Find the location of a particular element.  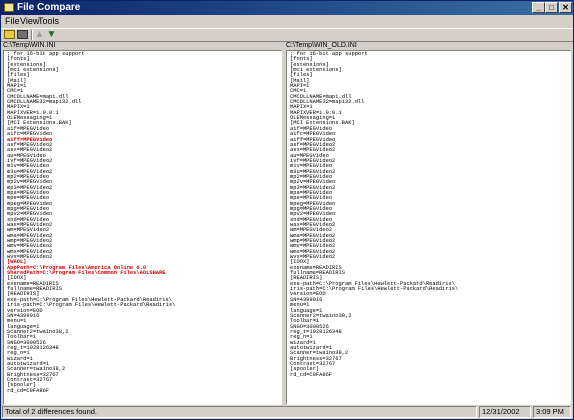

status-time: 3:09 PM is located at coordinates (552, 412).